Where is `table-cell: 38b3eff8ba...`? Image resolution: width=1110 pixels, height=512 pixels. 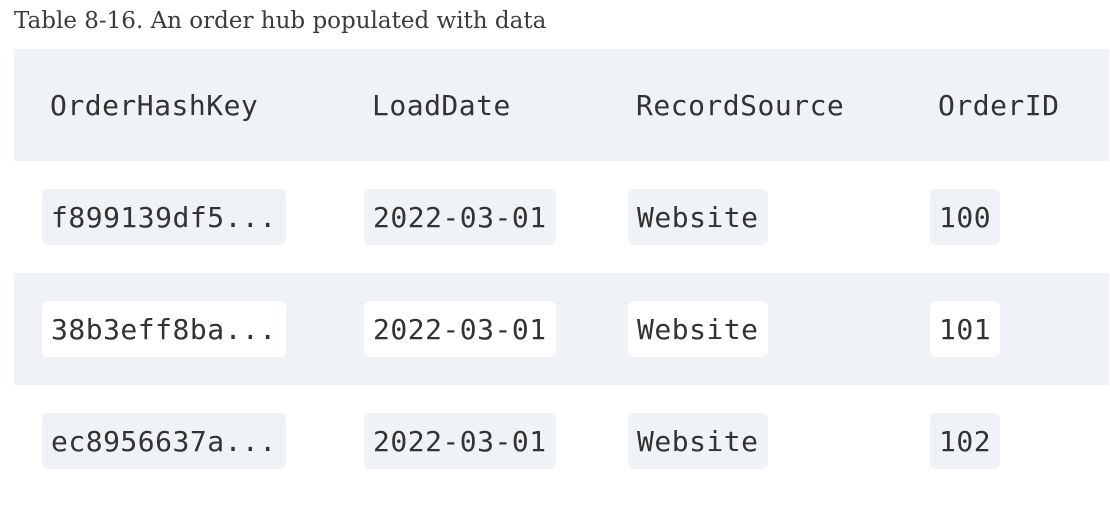 table-cell: 38b3eff8ba... is located at coordinates (175, 329).